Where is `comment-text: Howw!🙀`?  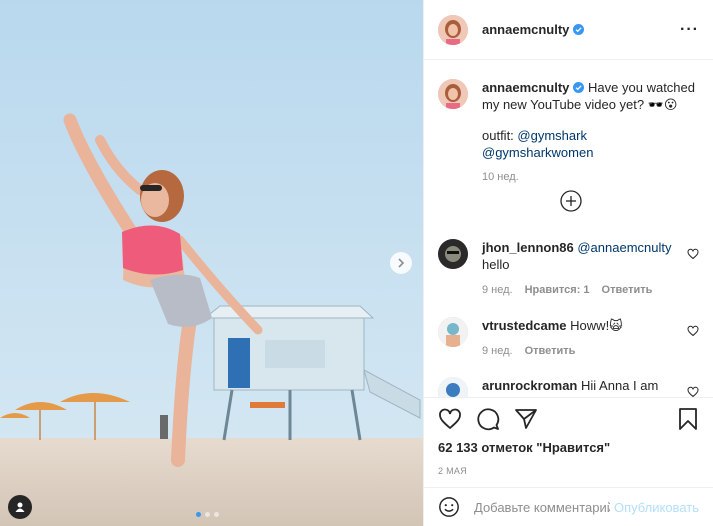
comment-text: Howw!🙀 is located at coordinates (596, 325).